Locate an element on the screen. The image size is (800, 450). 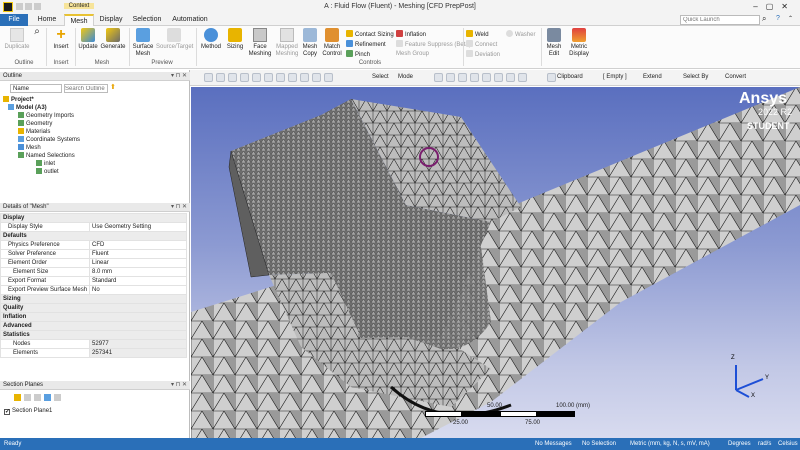
feature-suppress-button: Feature Suppress (Beta) is located at coordinates (433, 44).